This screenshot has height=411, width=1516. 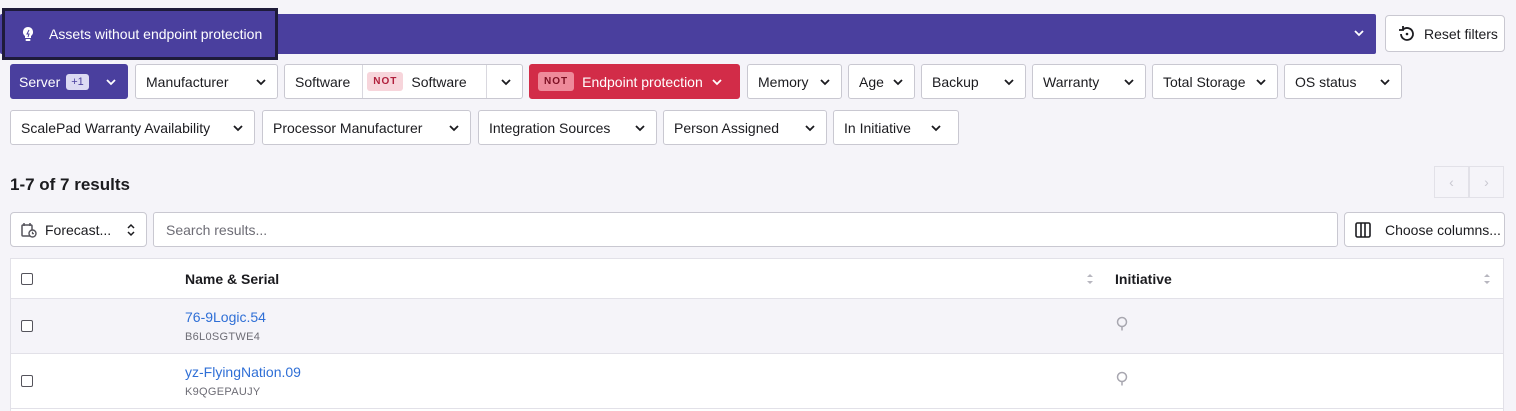 I want to click on filter-software: Software NOT Software, so click(x=403, y=81).